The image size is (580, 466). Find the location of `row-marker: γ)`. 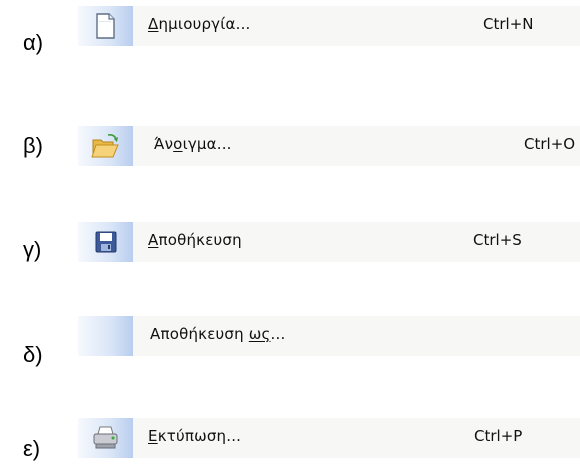

row-marker: γ) is located at coordinates (32, 249).